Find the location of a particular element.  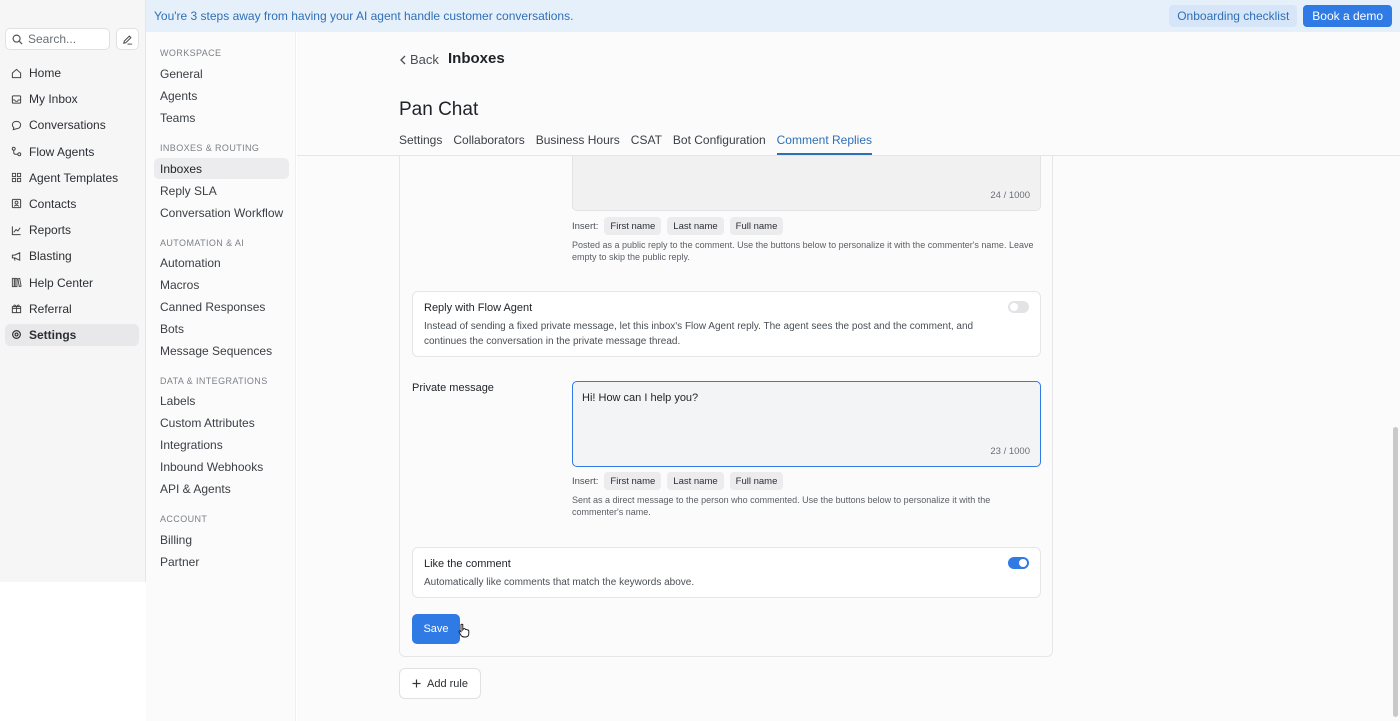

settings-item-bots: Bots is located at coordinates (221, 328).